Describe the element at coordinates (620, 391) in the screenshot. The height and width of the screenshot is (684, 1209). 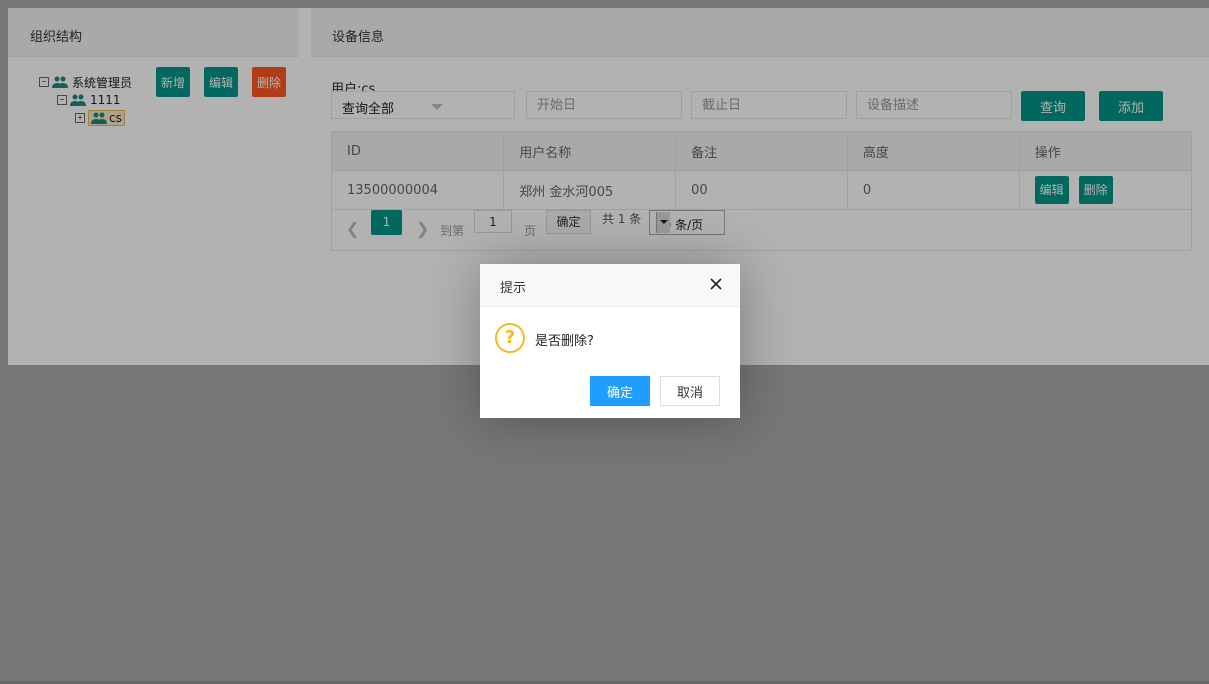
I see `dialog-ok-button: 确定` at that location.